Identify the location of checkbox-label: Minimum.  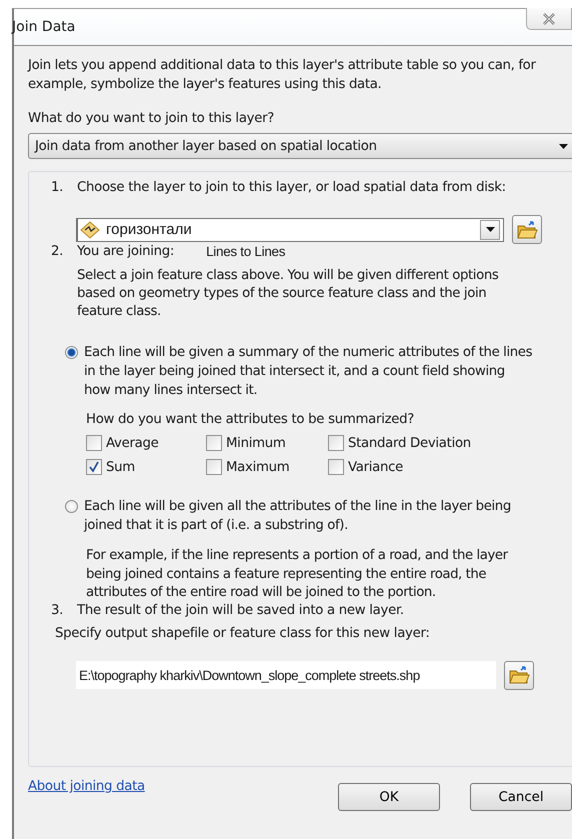
(256, 443).